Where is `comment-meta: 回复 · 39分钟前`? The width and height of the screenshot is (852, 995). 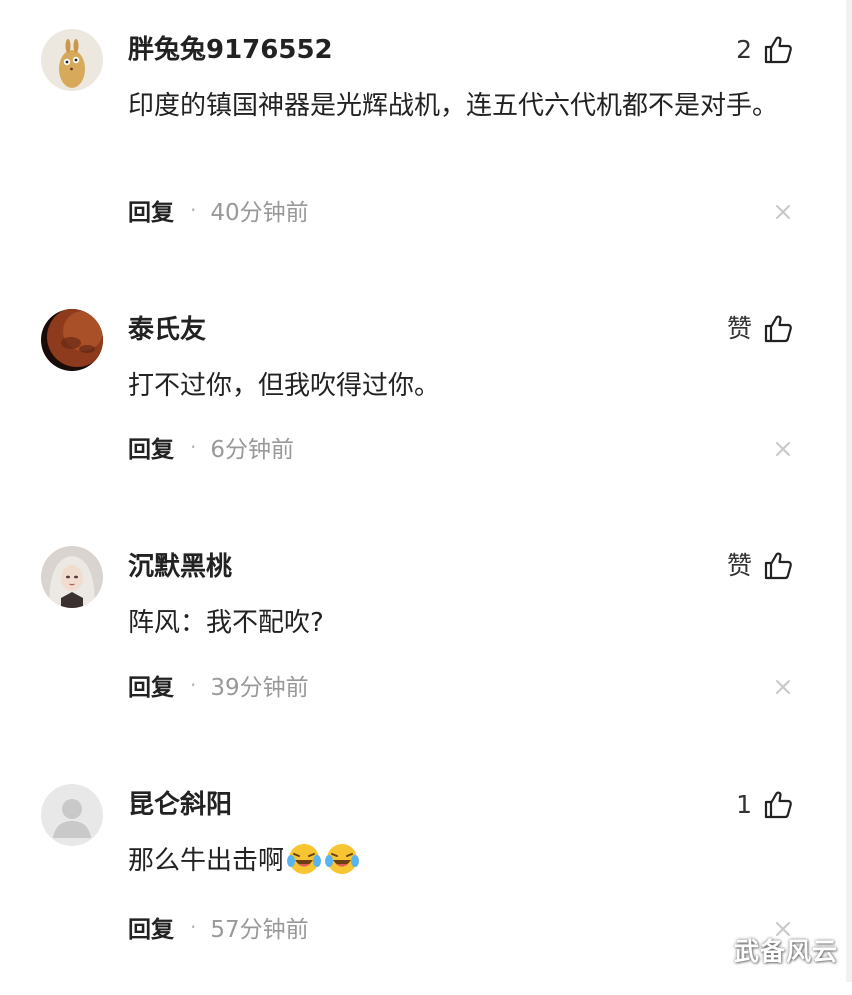 comment-meta: 回复 · 39分钟前 is located at coordinates (218, 685).